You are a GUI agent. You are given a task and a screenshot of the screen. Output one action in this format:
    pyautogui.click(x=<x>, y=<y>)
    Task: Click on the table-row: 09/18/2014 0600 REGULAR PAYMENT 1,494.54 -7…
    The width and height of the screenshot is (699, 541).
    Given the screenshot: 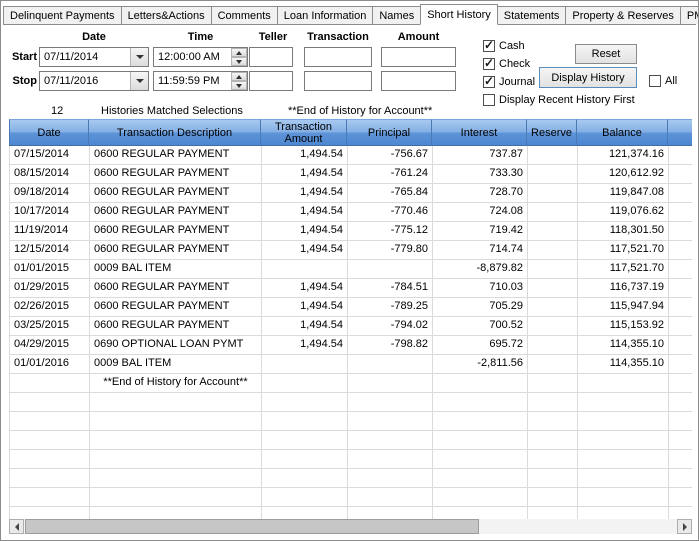 What is the action you would take?
    pyautogui.click(x=351, y=193)
    